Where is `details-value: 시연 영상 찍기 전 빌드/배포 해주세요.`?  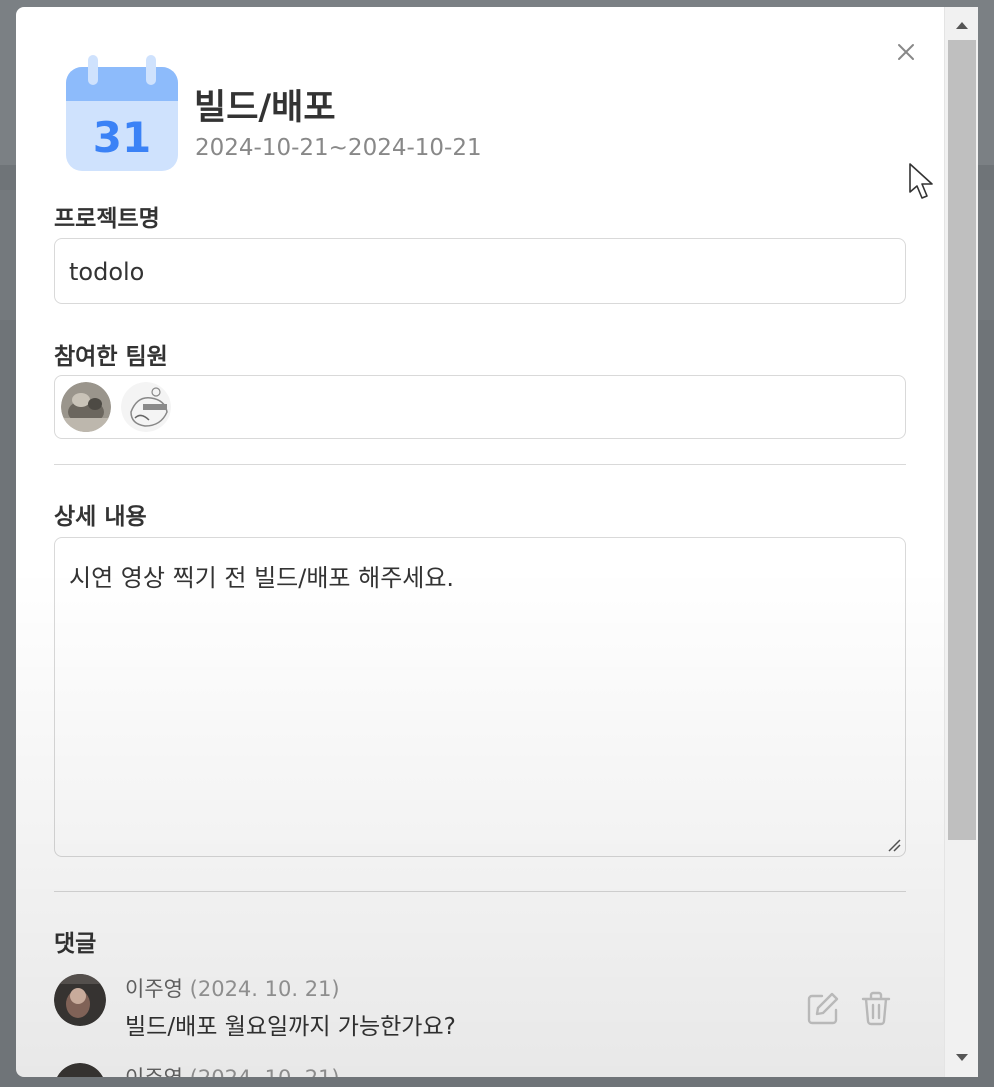
details-value: 시연 영상 찍기 전 빌드/배포 해주세요. is located at coordinates (262, 578).